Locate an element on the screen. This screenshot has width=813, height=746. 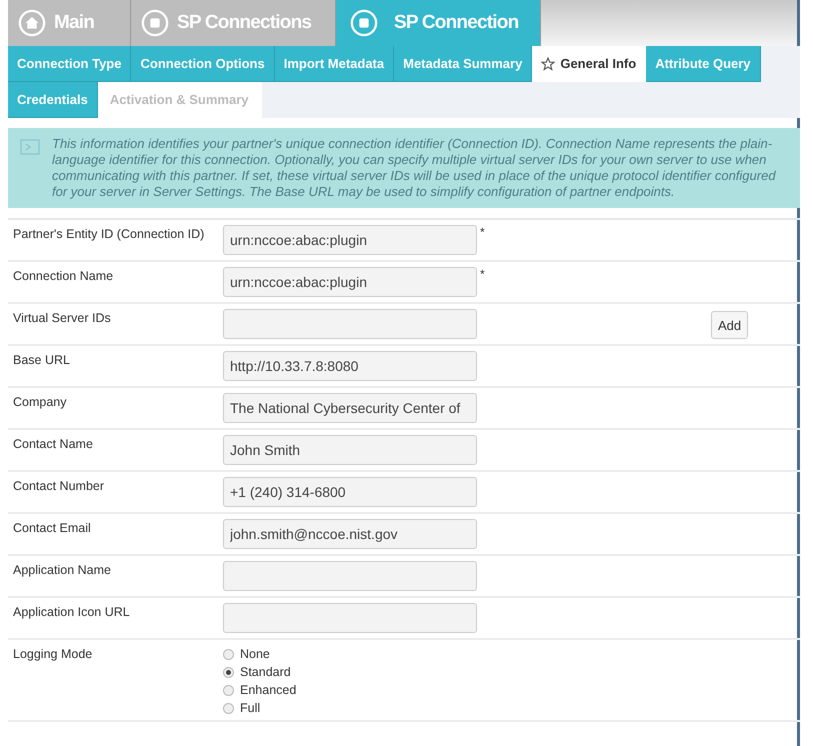
add-button: Add is located at coordinates (729, 325).